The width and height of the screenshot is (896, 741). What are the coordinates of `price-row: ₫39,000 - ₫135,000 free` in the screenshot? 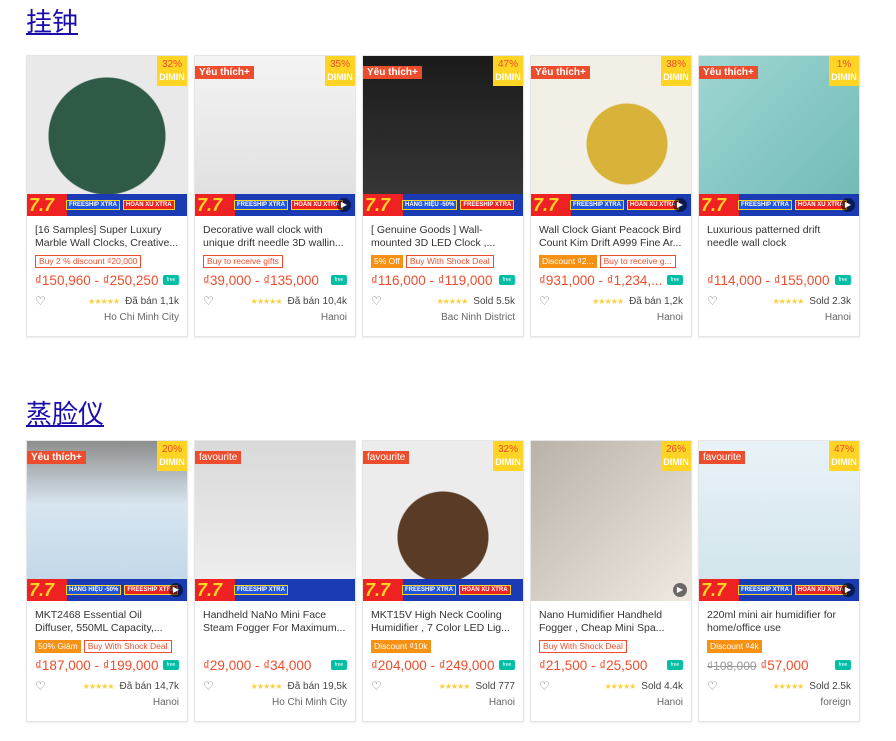 It's located at (275, 278).